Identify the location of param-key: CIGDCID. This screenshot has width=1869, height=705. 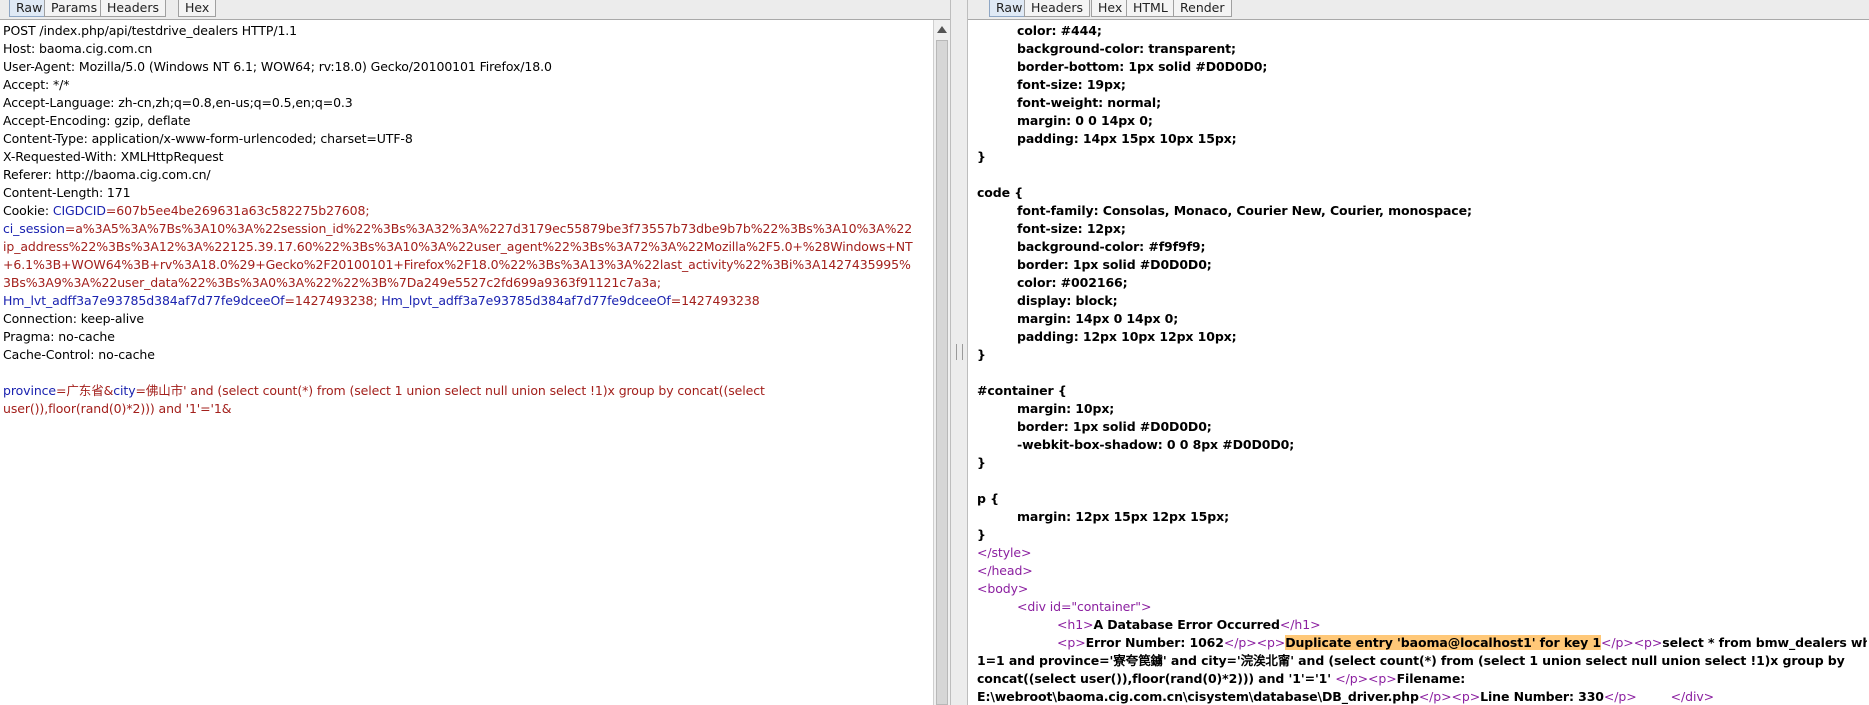
(79, 210).